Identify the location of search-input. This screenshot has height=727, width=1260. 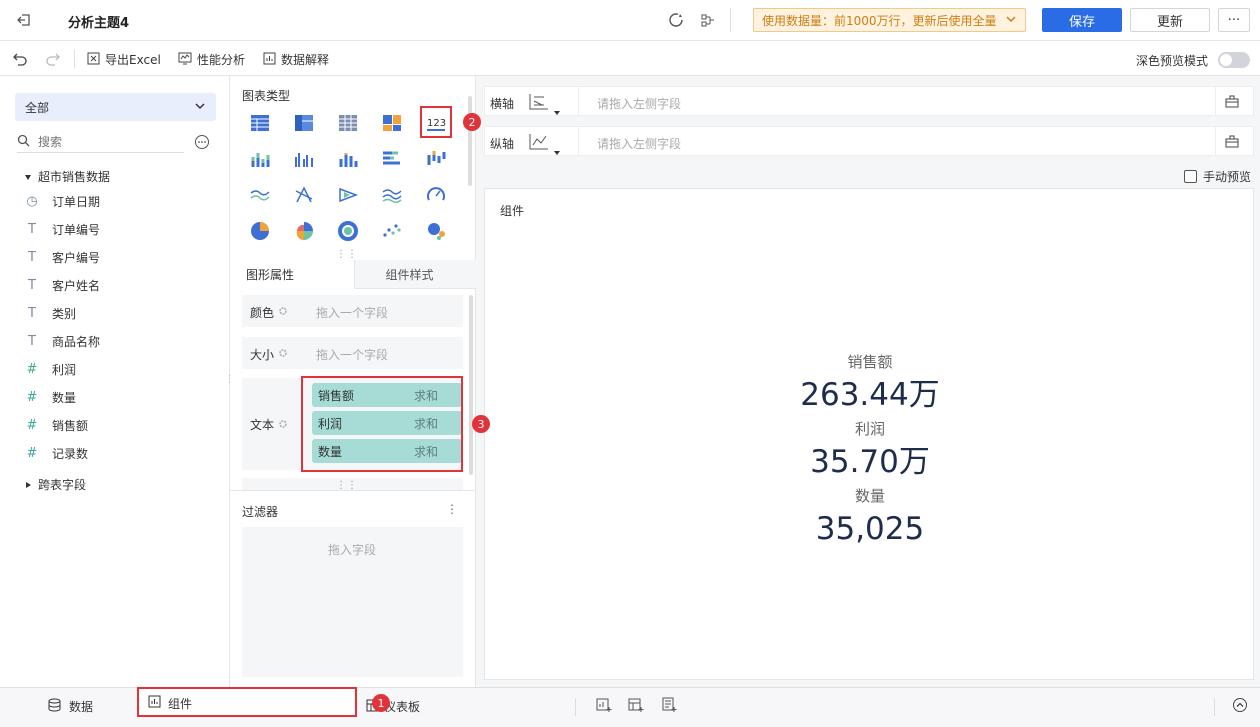
(103, 141).